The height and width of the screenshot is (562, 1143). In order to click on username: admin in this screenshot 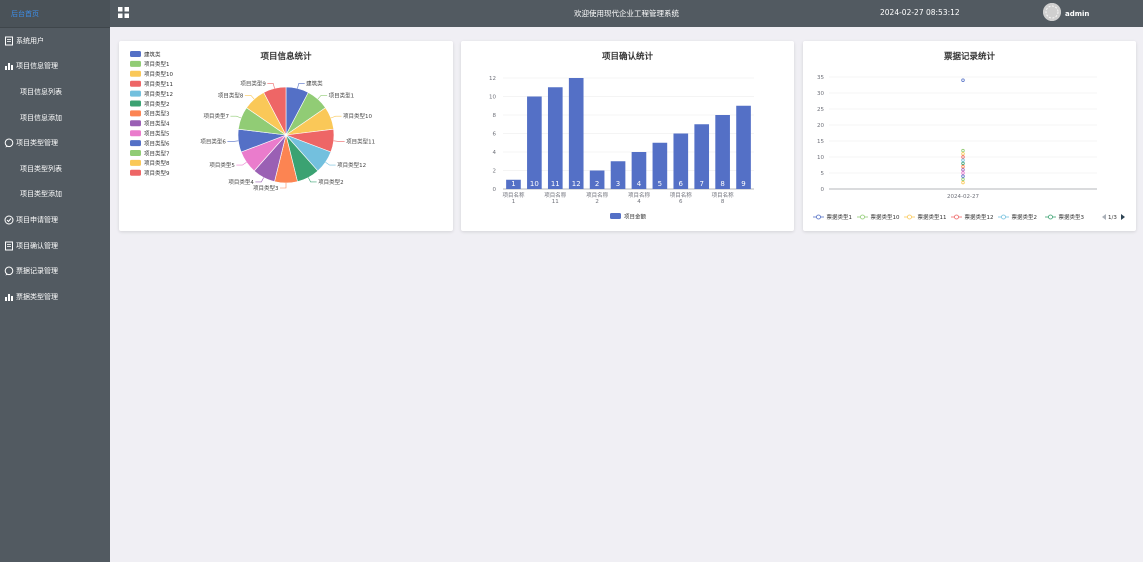, I will do `click(1077, 14)`.